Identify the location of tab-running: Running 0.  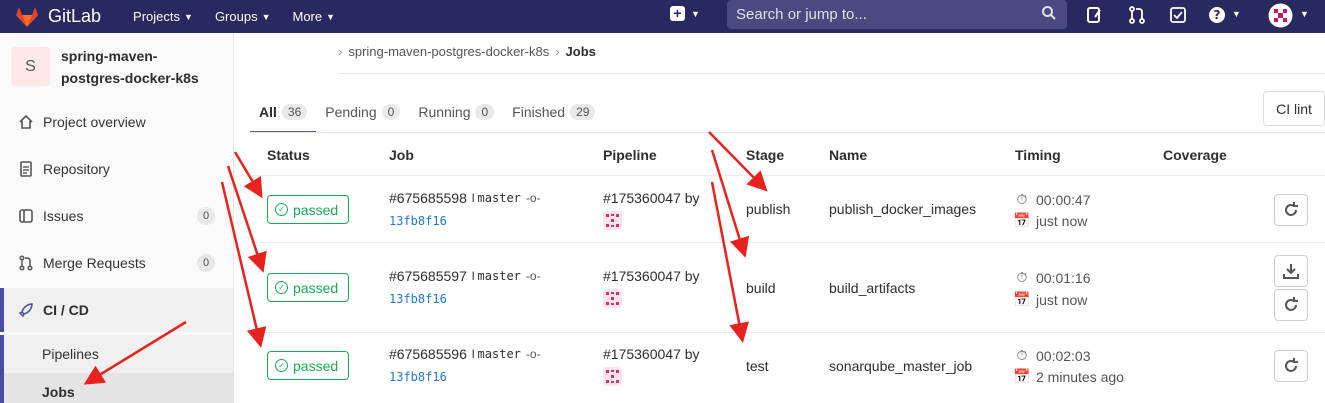
(456, 112).